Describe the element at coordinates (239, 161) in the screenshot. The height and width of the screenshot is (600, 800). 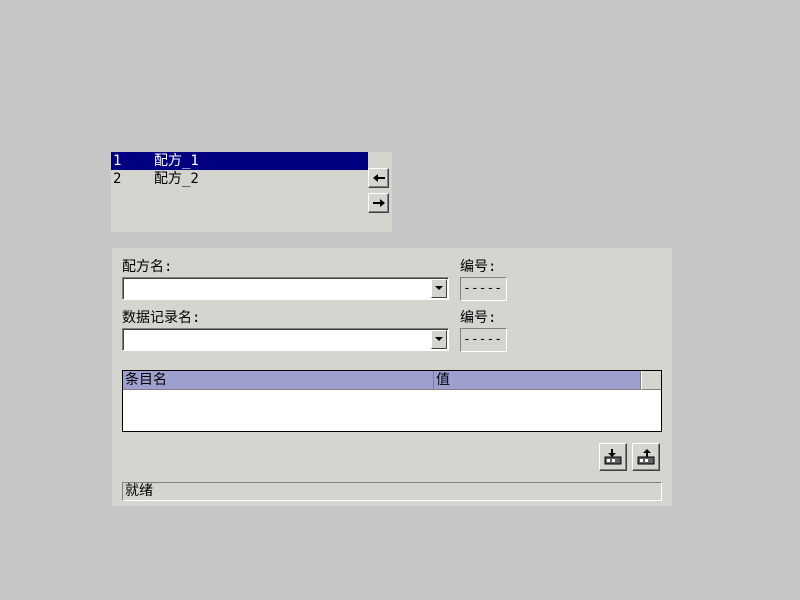
I see `recipe-list-item: 1 配方_1` at that location.